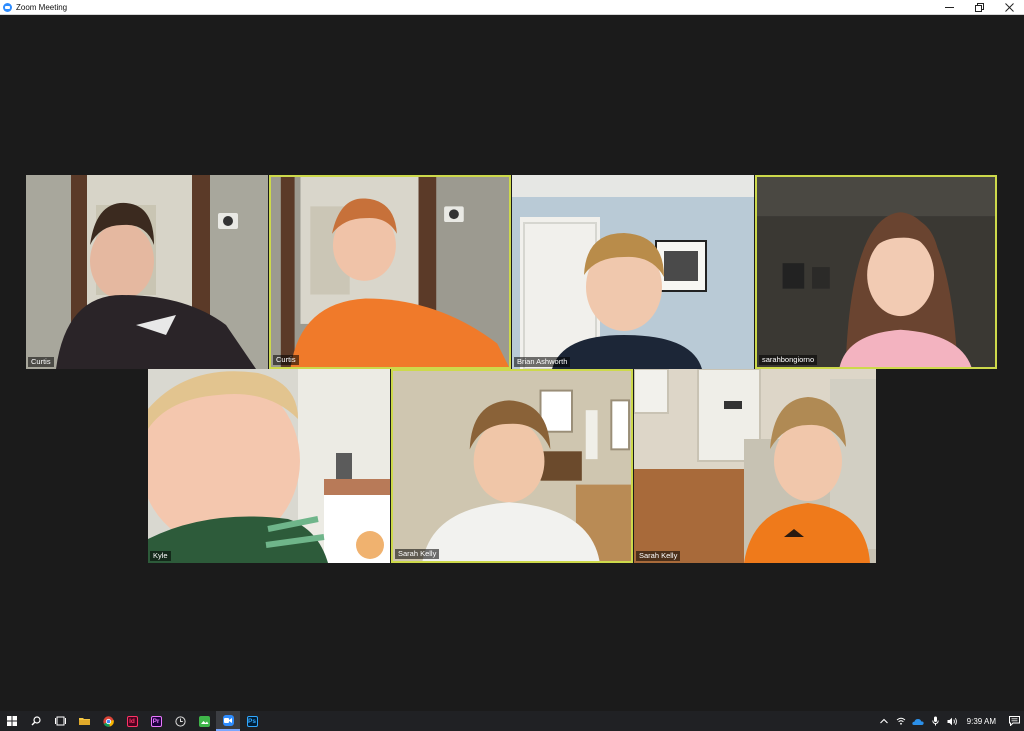  What do you see at coordinates (7, 7) in the screenshot?
I see `zoom-app-icon` at bounding box center [7, 7].